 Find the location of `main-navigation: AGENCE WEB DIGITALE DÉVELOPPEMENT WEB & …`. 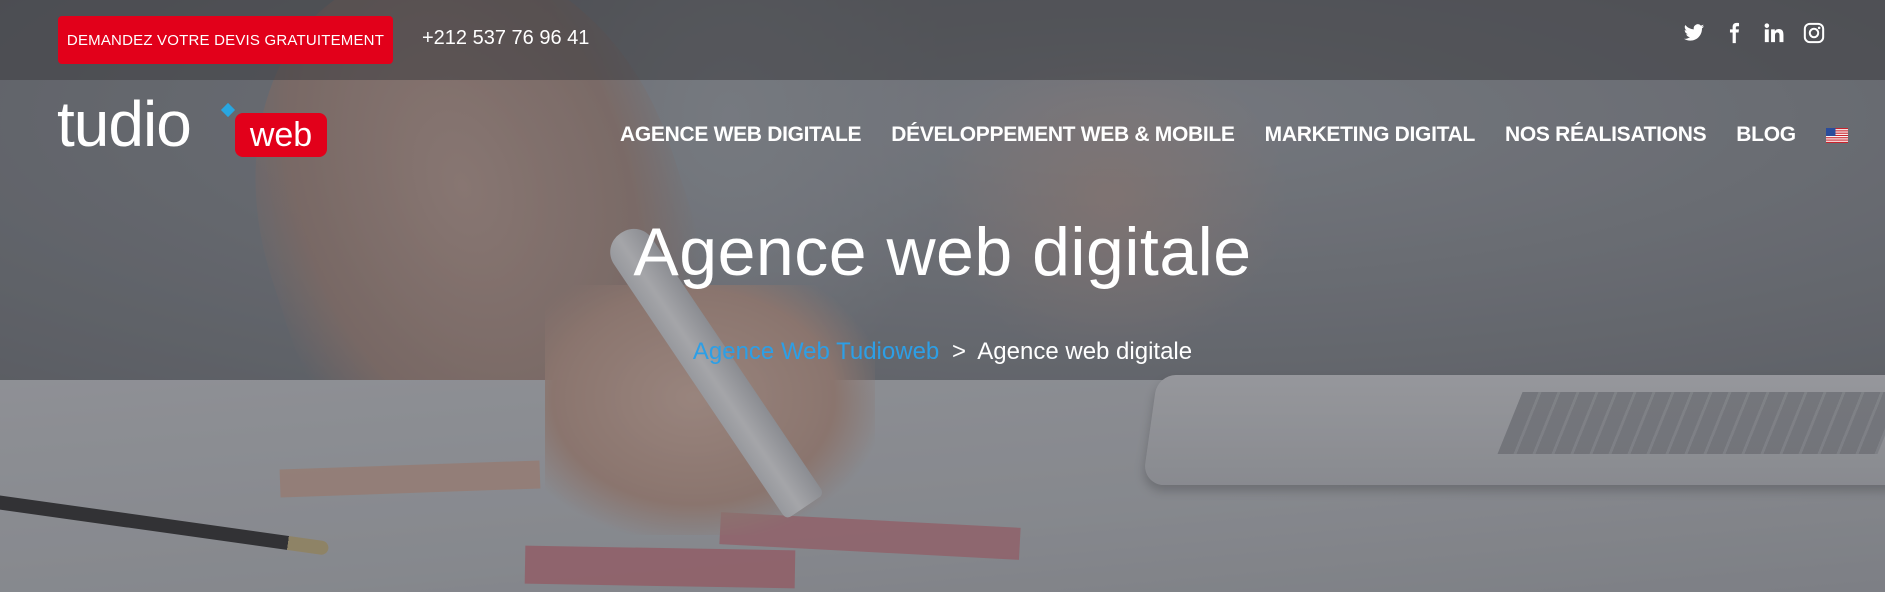

main-navigation: AGENCE WEB DIGITALE DÉVELOPPEMENT WEB & … is located at coordinates (1234, 135).